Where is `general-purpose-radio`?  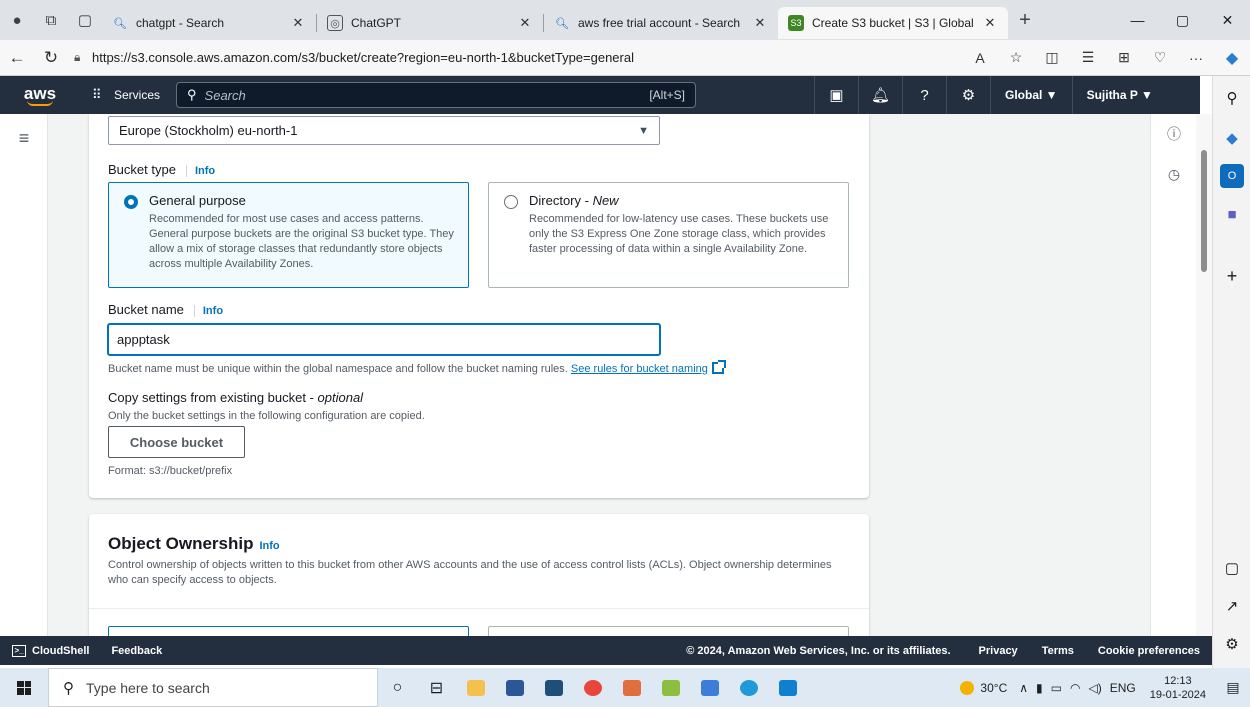
general-purpose-radio is located at coordinates (131, 202).